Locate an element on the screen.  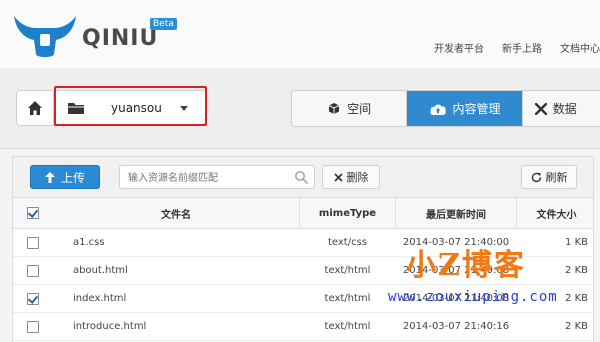
tools-icon is located at coordinates (540, 108).